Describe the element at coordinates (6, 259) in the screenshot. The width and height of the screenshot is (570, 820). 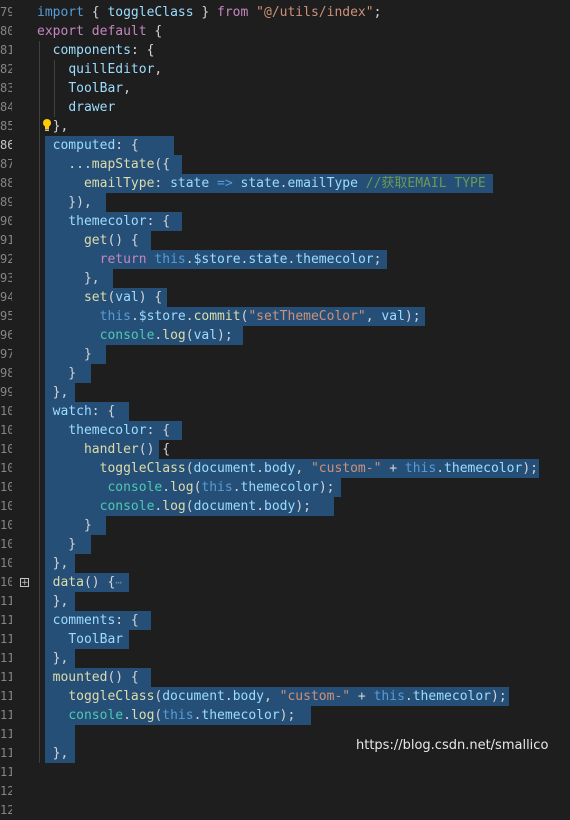
I see `line-number: 92` at that location.